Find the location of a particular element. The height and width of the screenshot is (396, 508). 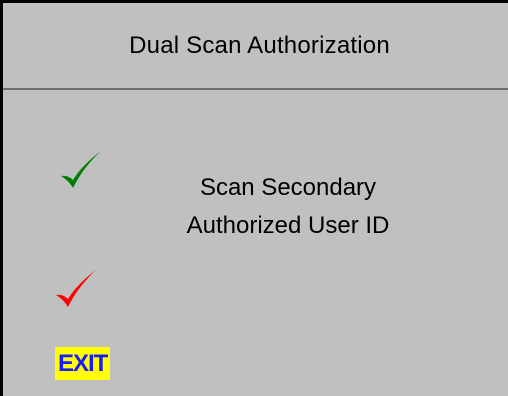

dialog-title: Dual Scan Authorization is located at coordinates (259, 45).